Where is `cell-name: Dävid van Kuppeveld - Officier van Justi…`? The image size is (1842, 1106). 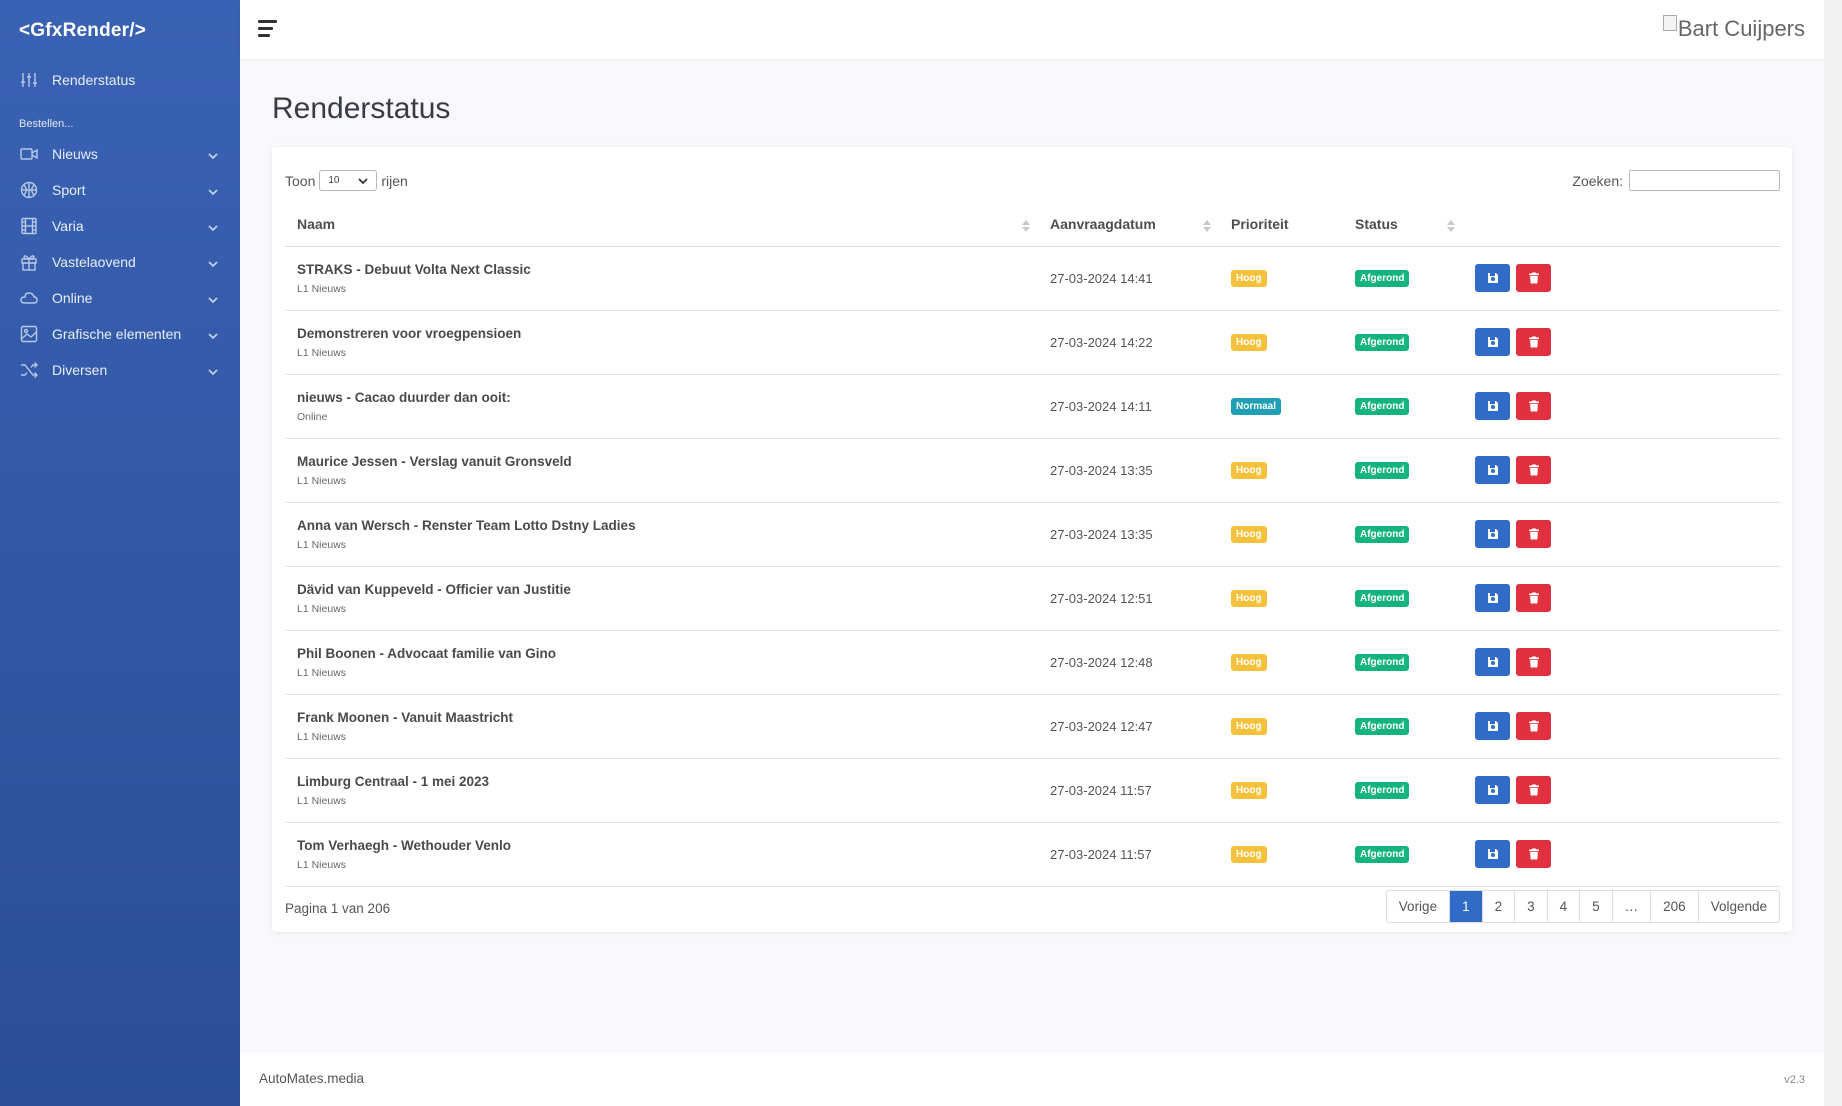 cell-name: Dävid van Kuppeveld - Officier van Justi… is located at coordinates (661, 598).